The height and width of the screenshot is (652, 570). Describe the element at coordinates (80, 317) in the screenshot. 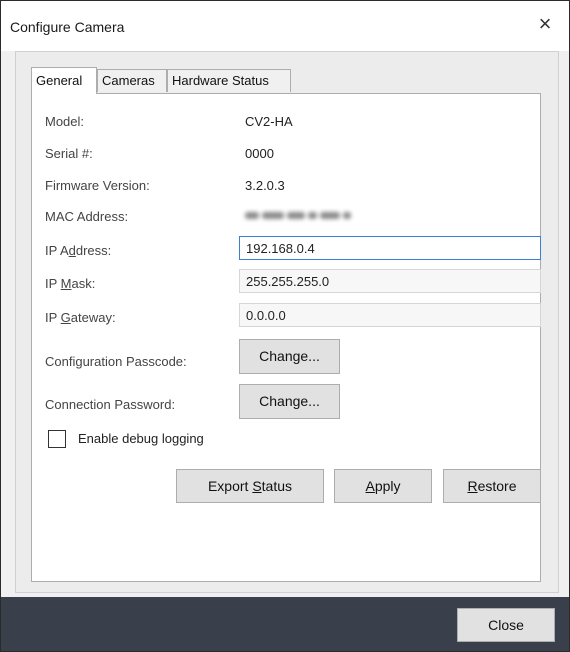

I see `ip-gateway-label: IP Gateway:` at that location.